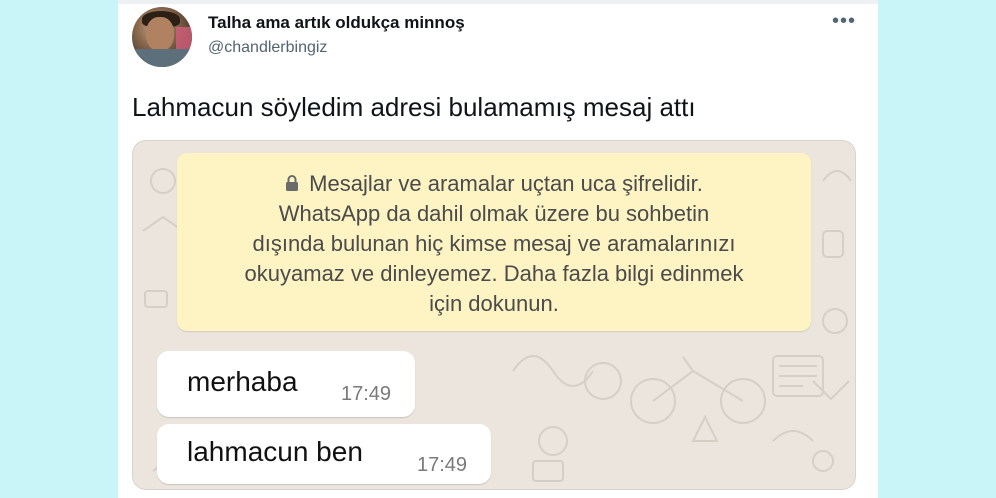 The image size is (996, 498). I want to click on avatar, so click(162, 37).